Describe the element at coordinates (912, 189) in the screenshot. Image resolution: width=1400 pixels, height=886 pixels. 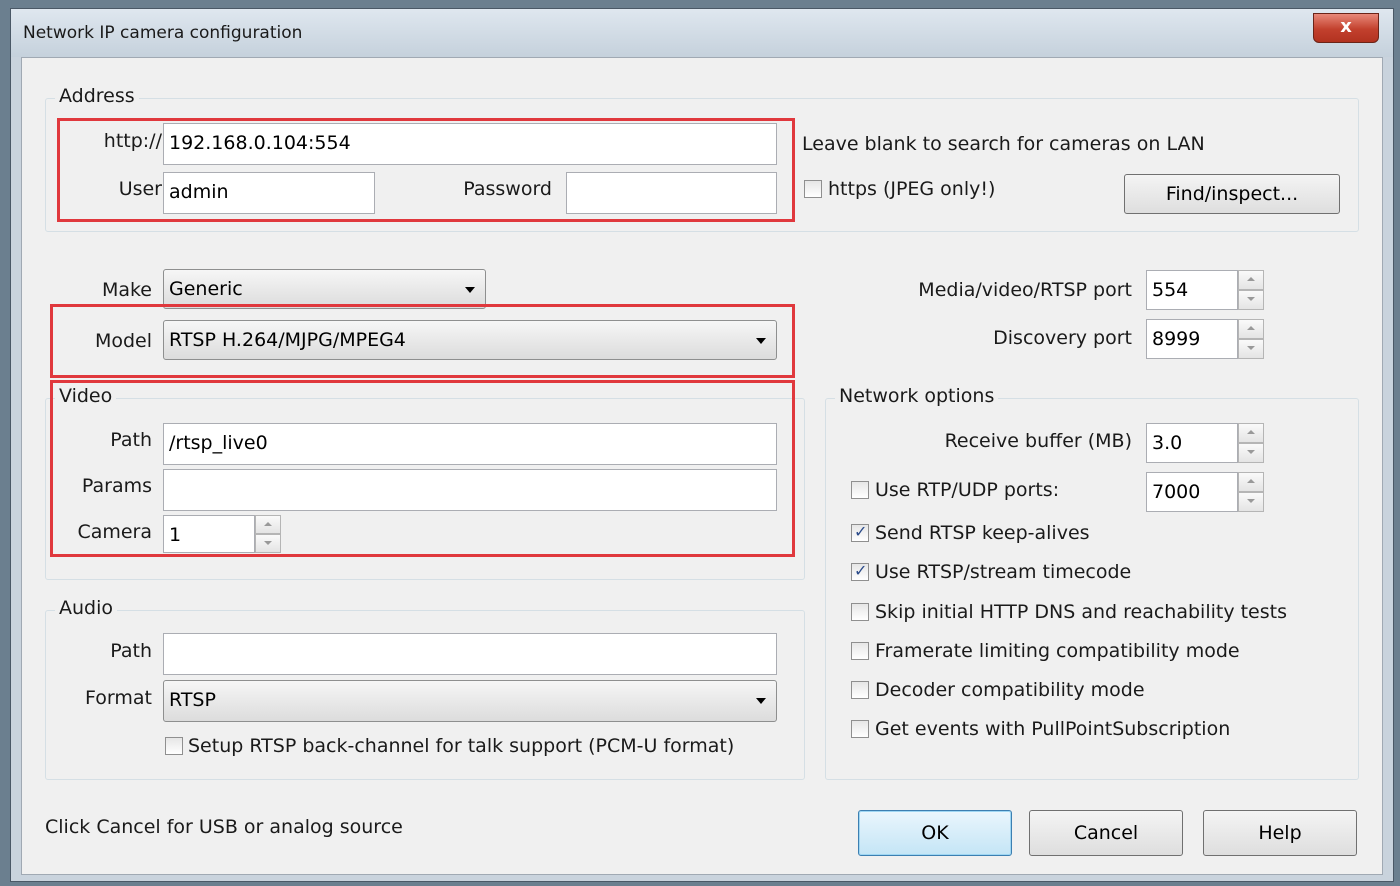
I see `https-label: https (JPEG only!)` at that location.